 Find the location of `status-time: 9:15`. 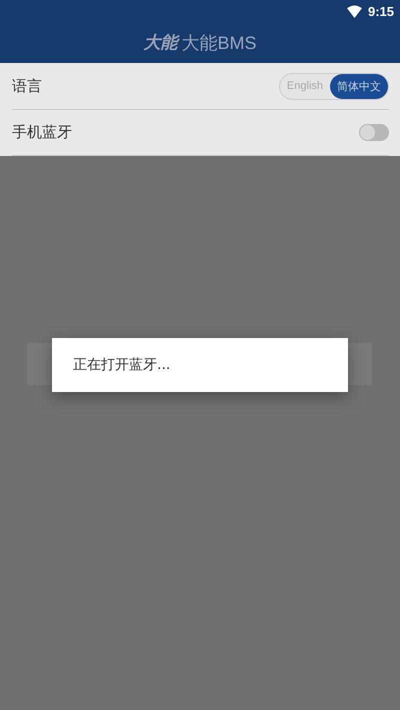

status-time: 9:15 is located at coordinates (381, 11).